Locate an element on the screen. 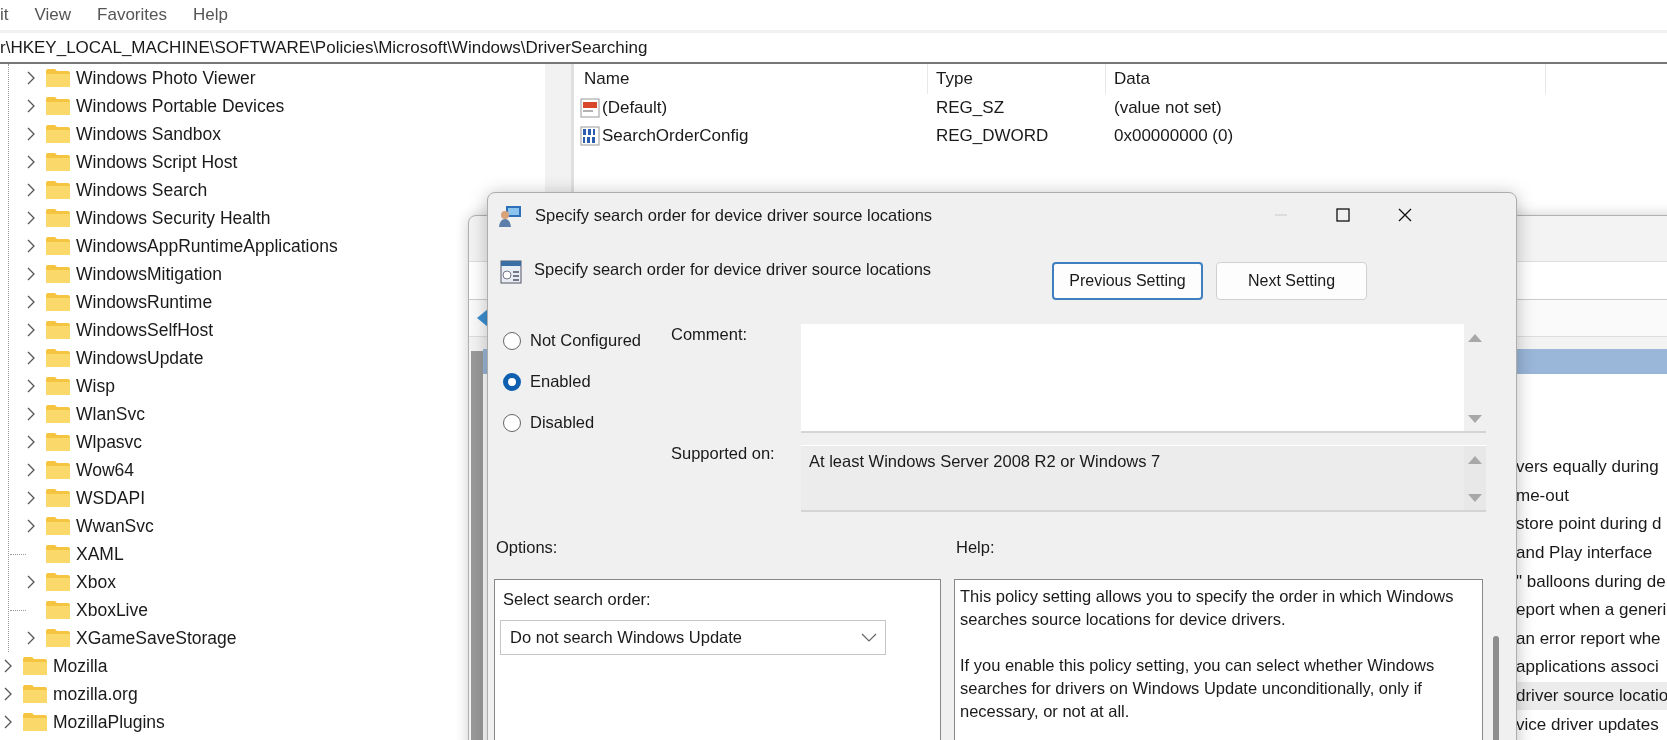 The width and height of the screenshot is (1667, 740). tree-item: mozilla.org is located at coordinates (95, 694).